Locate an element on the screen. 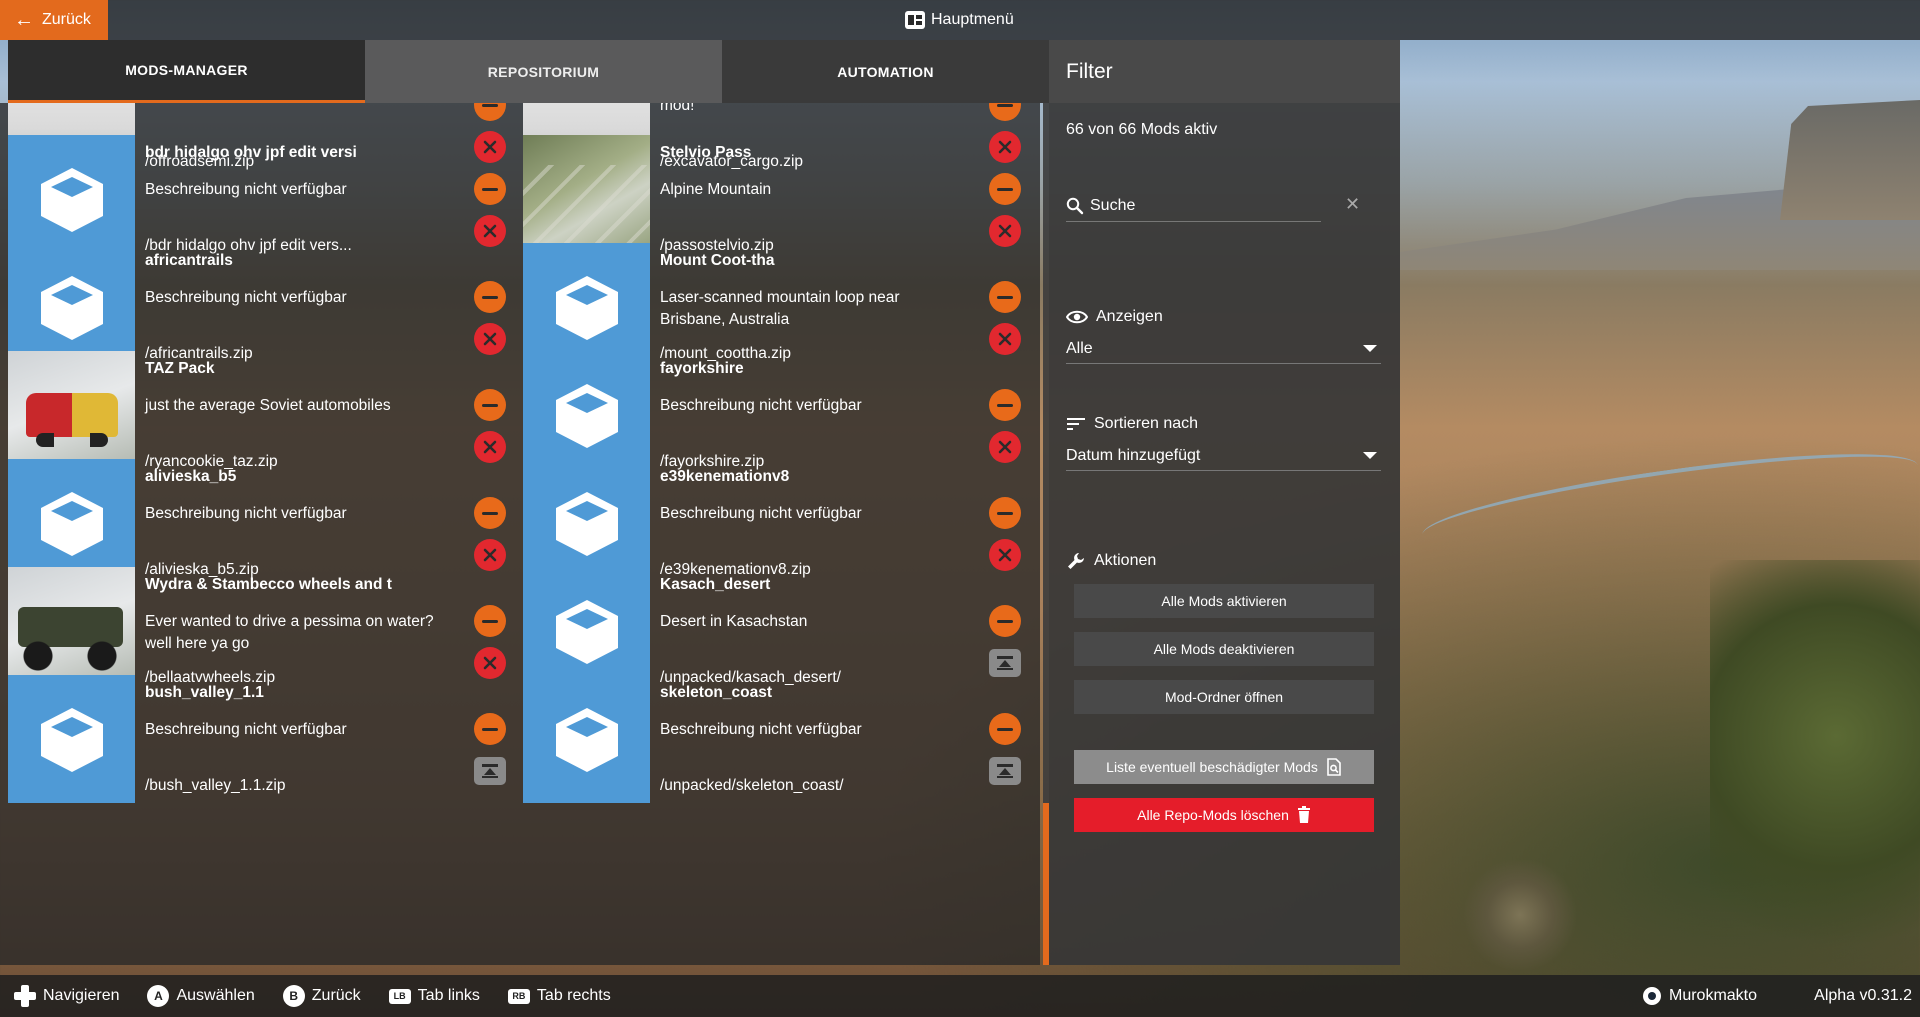  damaged-mods-label: Liste eventuell beschädigter Mods is located at coordinates (1212, 767).